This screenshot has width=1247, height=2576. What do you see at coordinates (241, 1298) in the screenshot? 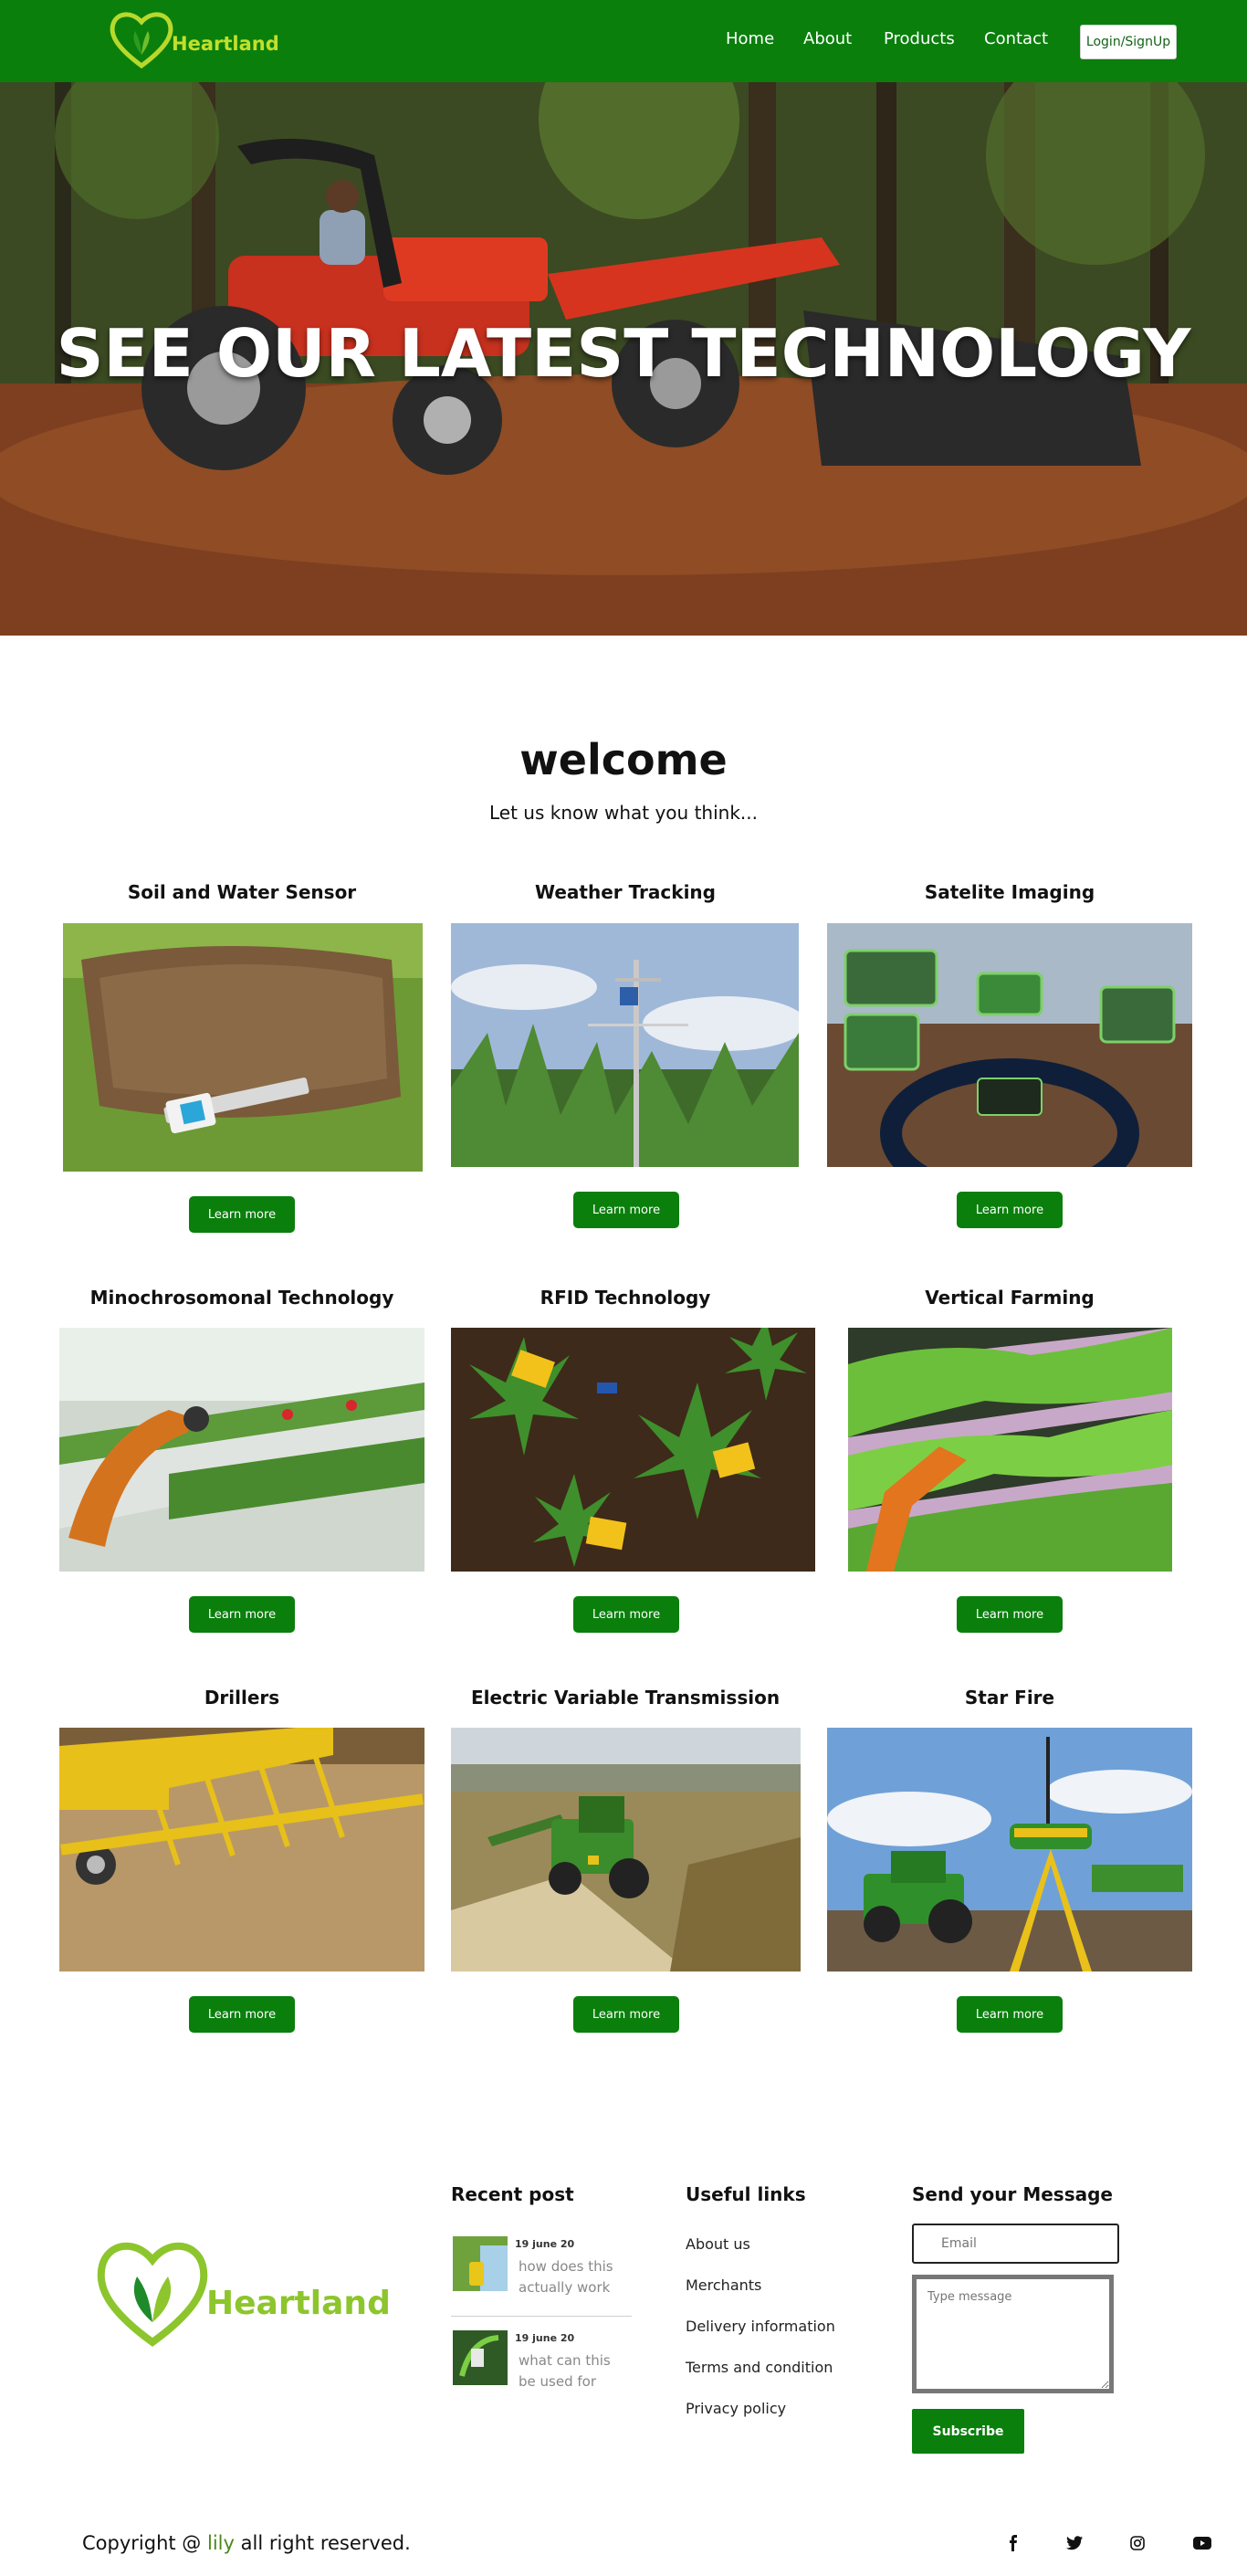
I see `card-title-minochrosomonal: Minochrosomonal Technology` at bounding box center [241, 1298].